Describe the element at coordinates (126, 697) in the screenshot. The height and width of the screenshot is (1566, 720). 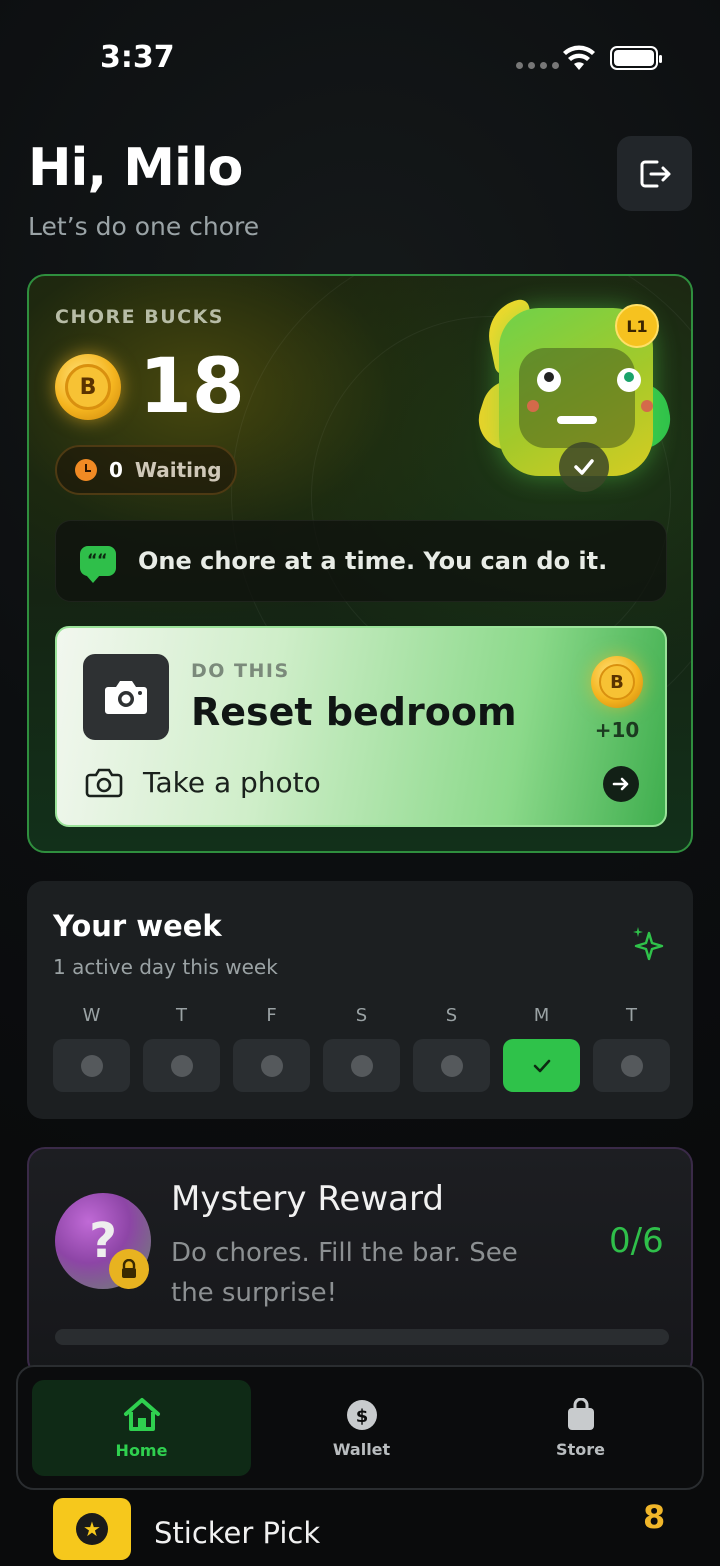
I see `camera-icon` at that location.